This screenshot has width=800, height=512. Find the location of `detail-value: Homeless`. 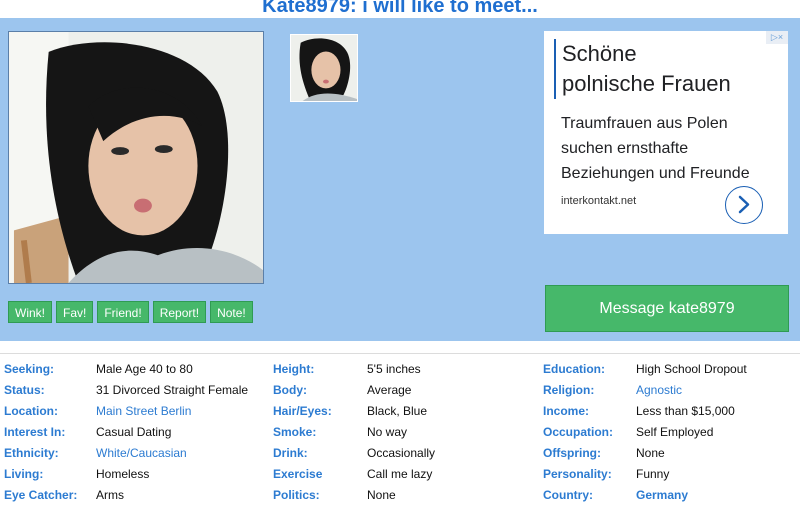

detail-value: Homeless is located at coordinates (123, 474).